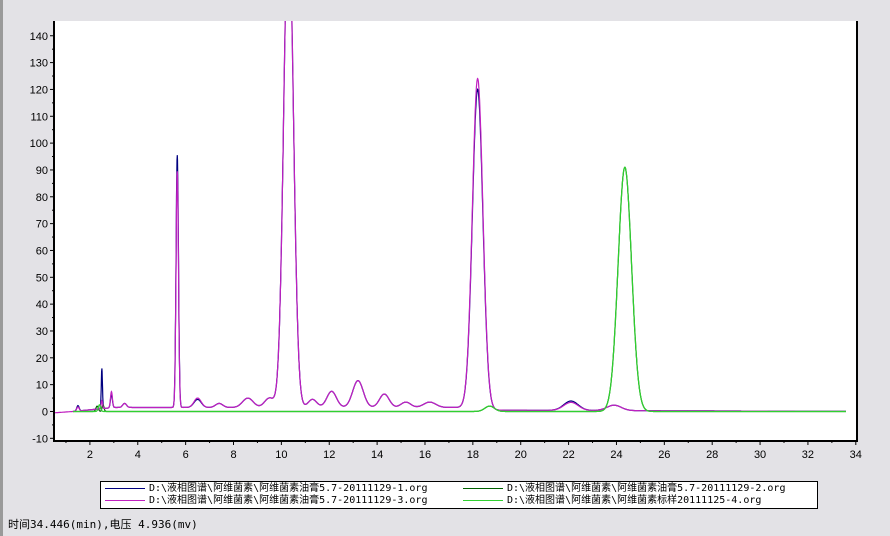  What do you see at coordinates (39, 90) in the screenshot?
I see `y-tick-label: 120` at bounding box center [39, 90].